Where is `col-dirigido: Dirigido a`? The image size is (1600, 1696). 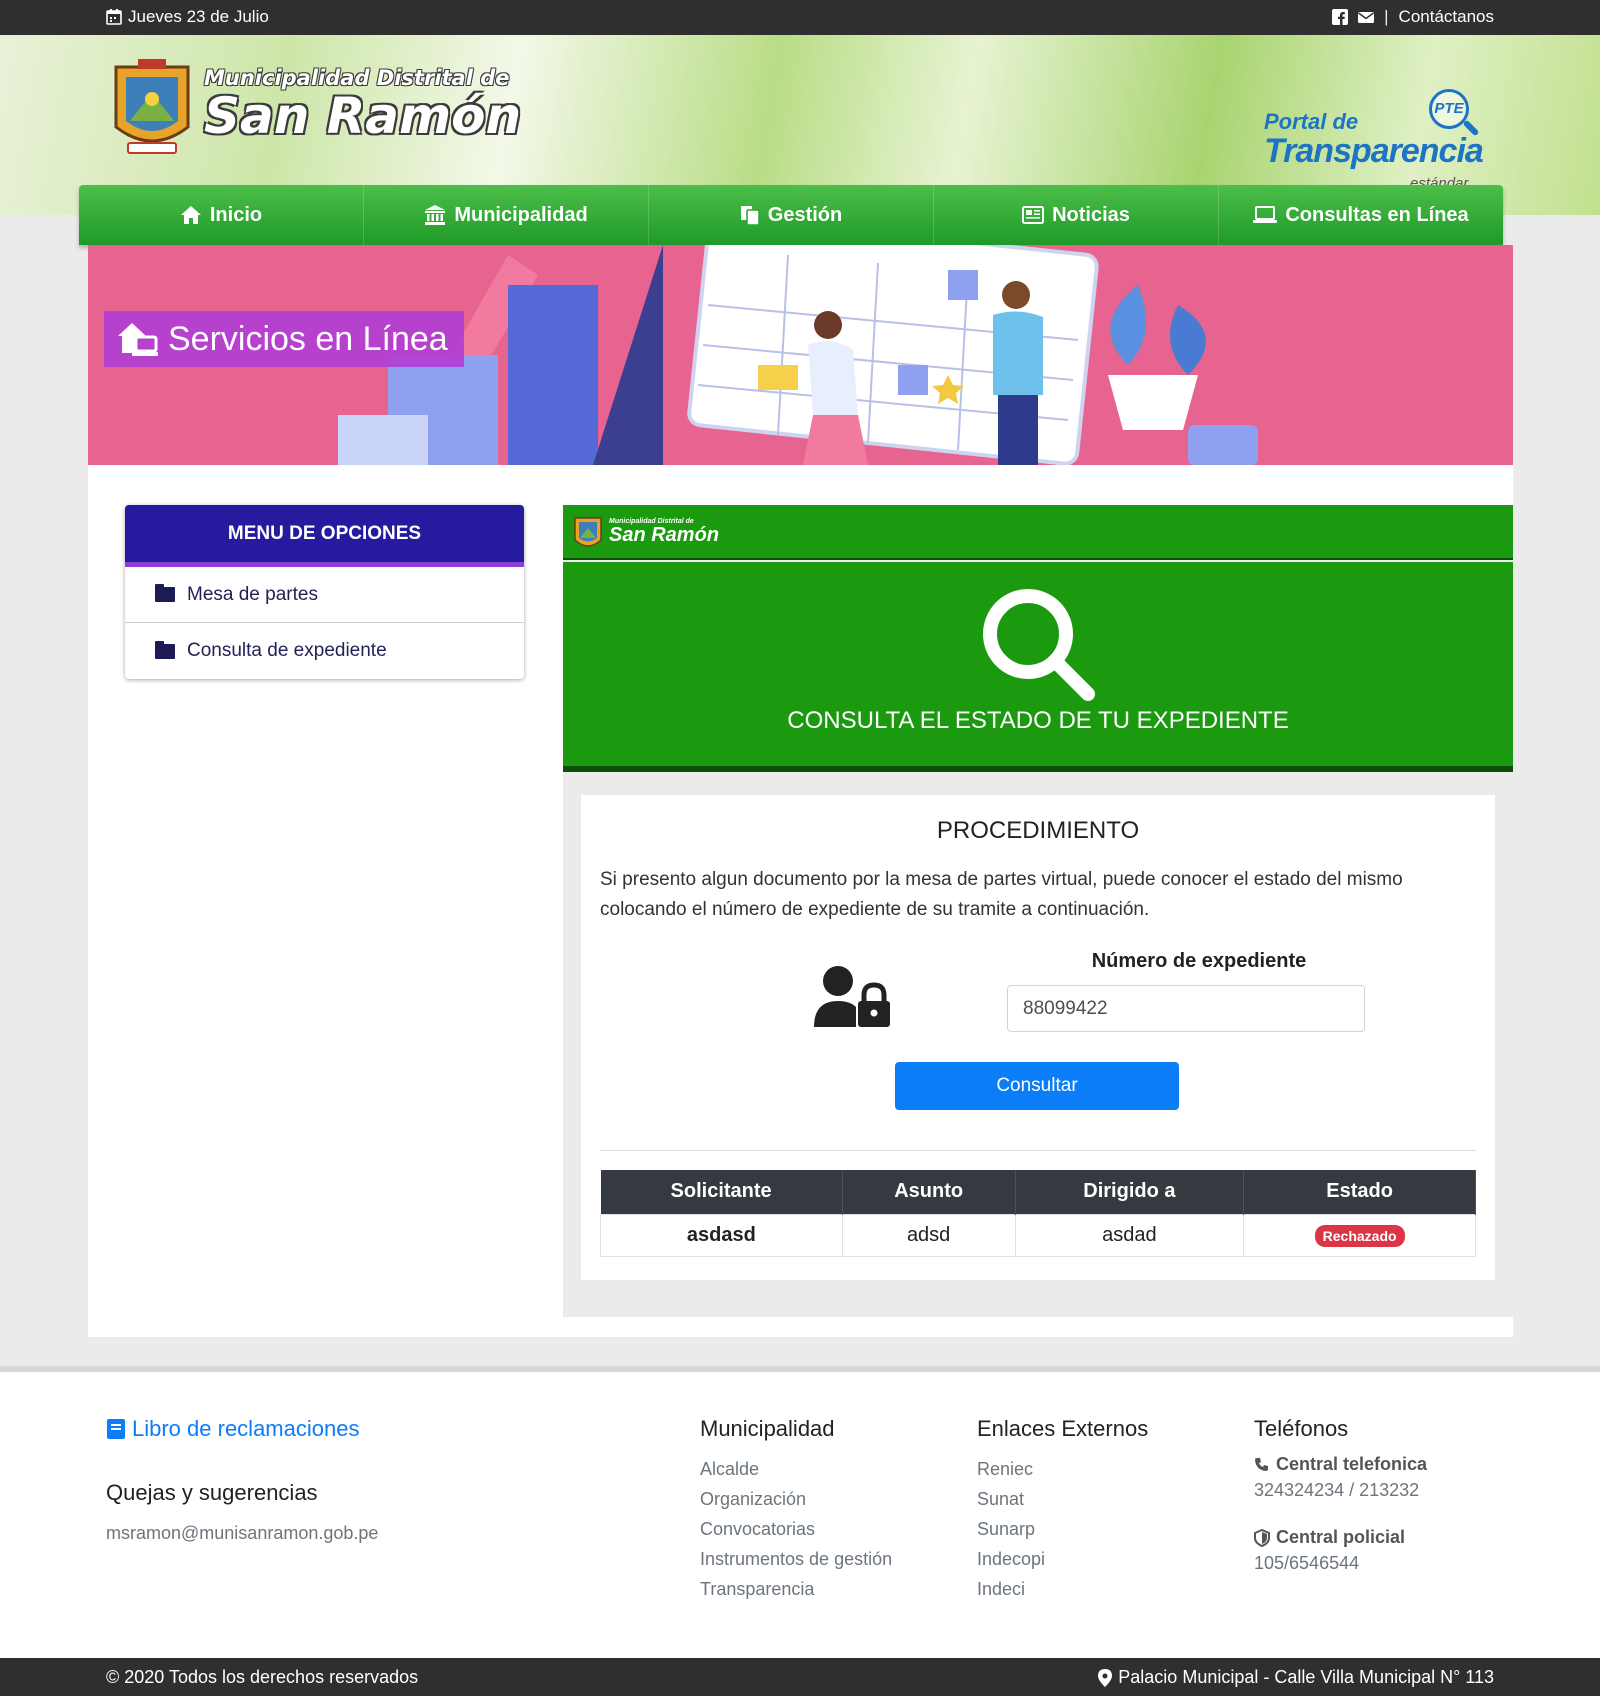
col-dirigido: Dirigido a is located at coordinates (1130, 1192).